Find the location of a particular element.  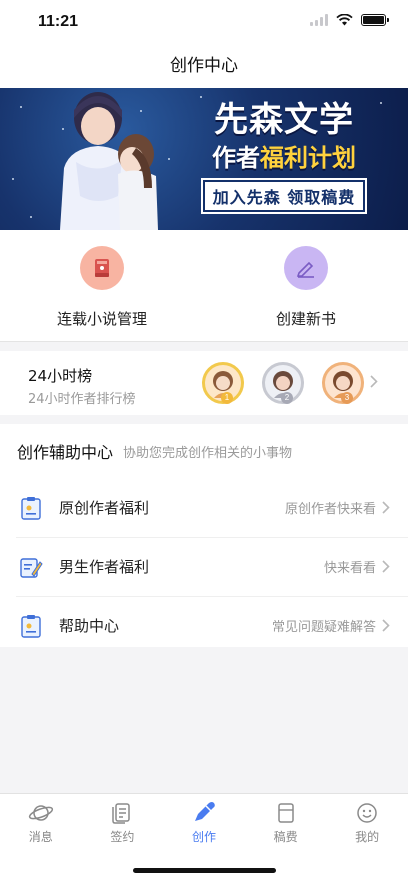

ranking-avatars: 1 2 3 is located at coordinates (283, 383).